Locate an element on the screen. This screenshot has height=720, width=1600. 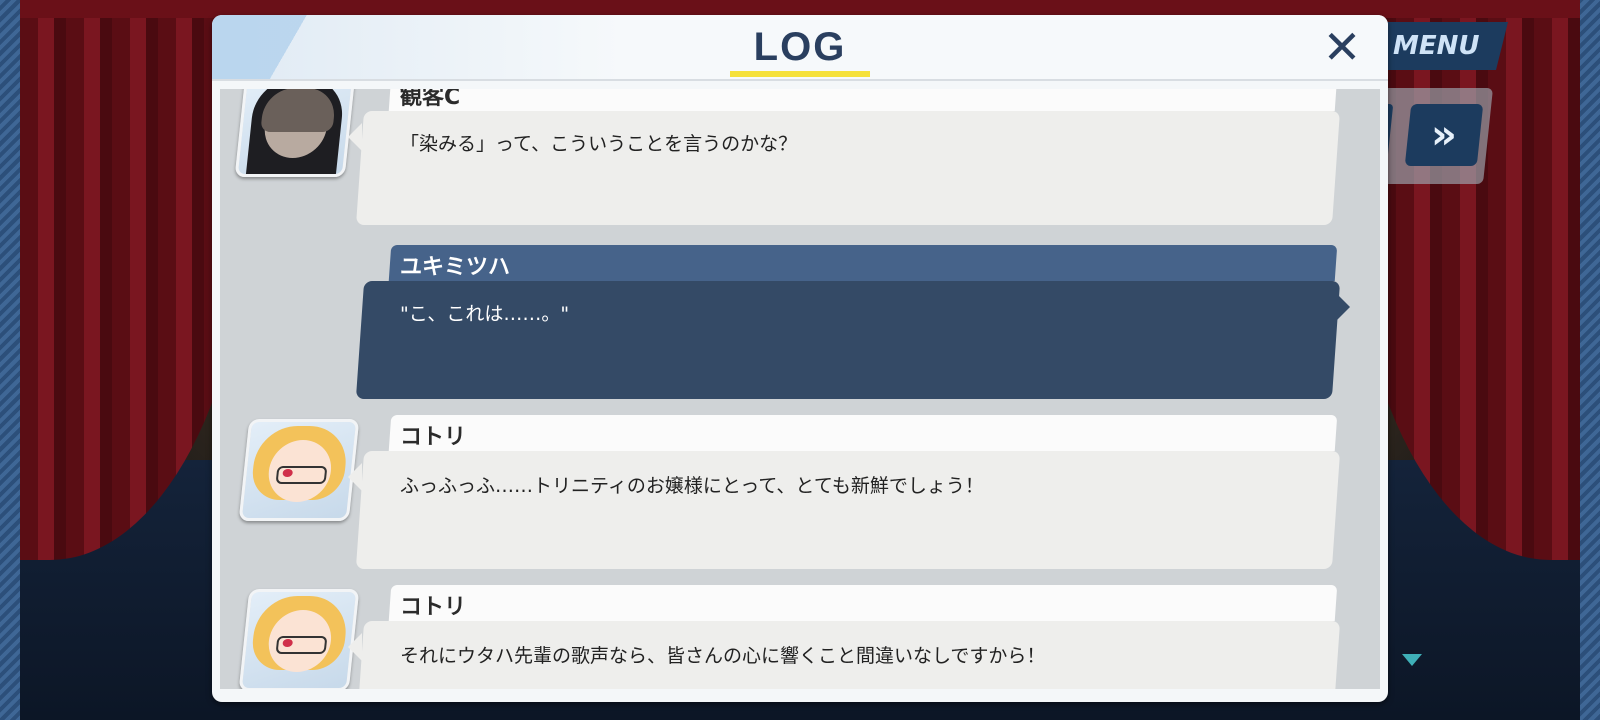
skip-button: » is located at coordinates (1444, 135).